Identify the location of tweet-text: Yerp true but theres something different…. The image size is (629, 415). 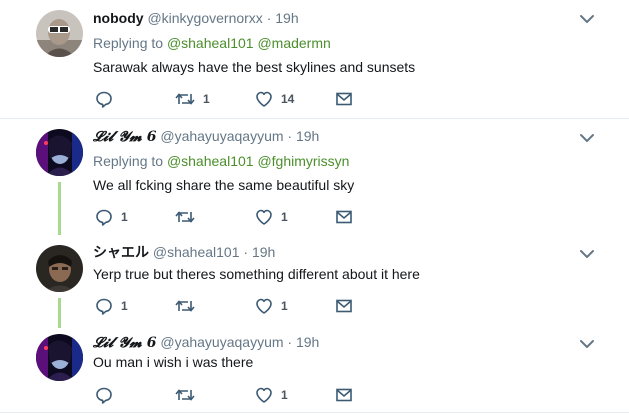
(256, 274).